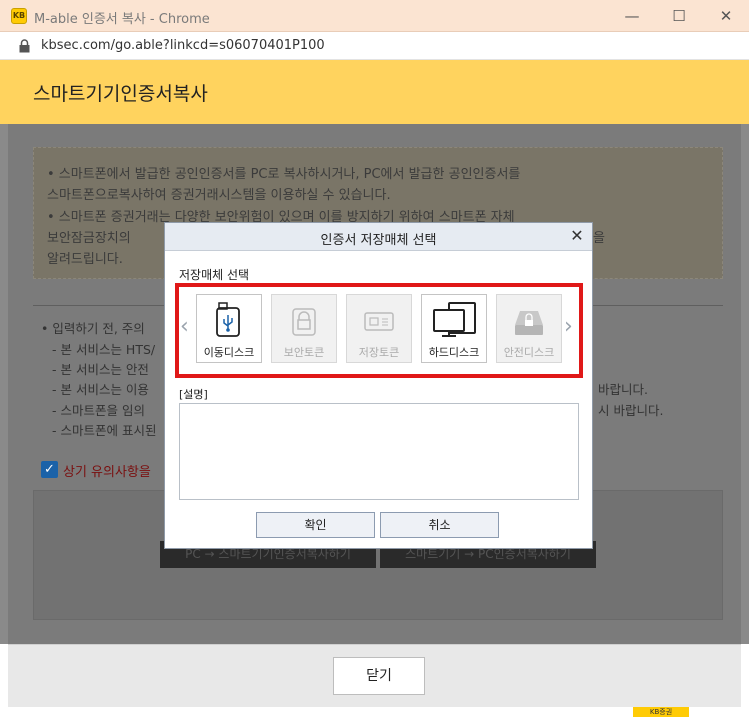  What do you see at coordinates (374, 16) in the screenshot?
I see `window-titlebar: KB M-able 인증서 복사 - Chrome — ☐ ✕` at bounding box center [374, 16].